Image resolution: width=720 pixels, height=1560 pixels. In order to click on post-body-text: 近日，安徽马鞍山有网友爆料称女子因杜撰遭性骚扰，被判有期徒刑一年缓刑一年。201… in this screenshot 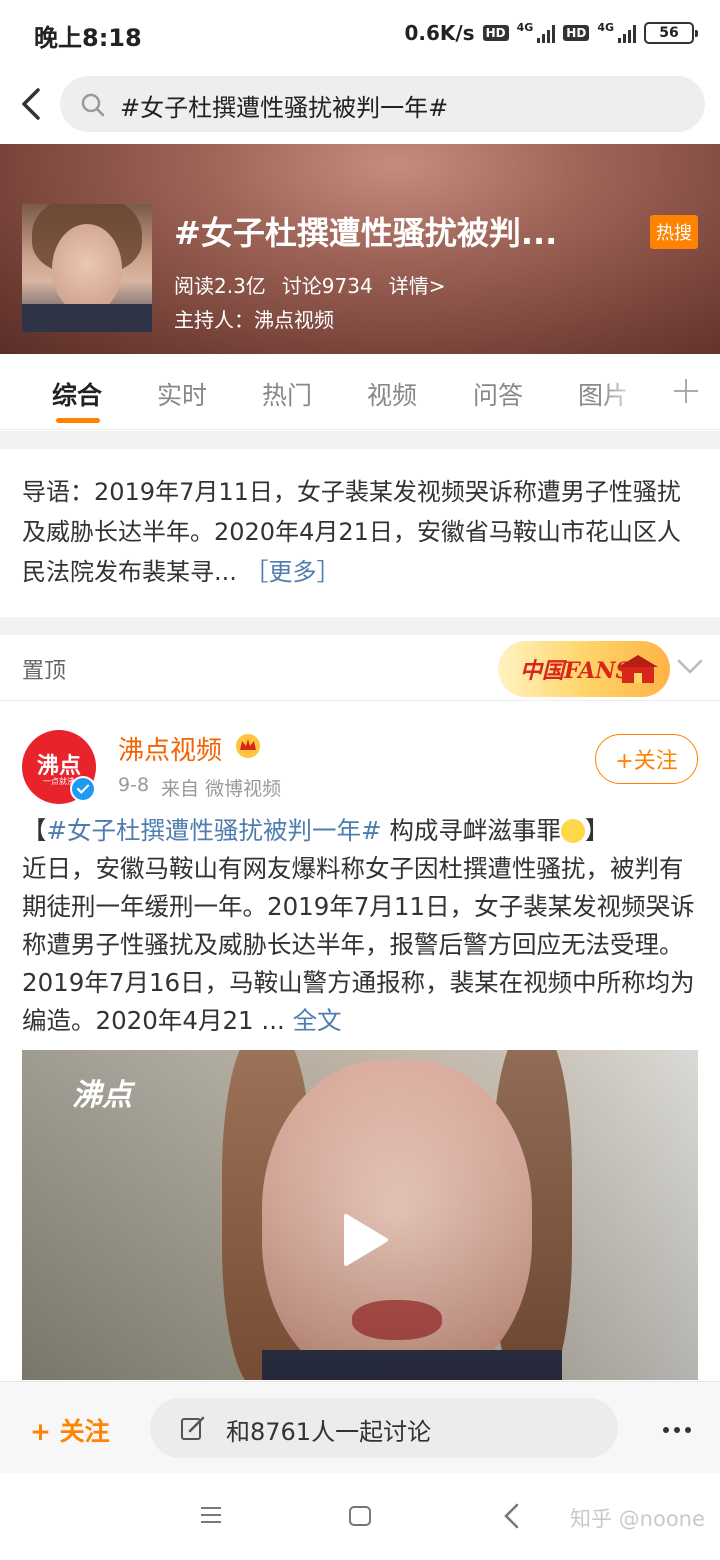, I will do `click(358, 944)`.